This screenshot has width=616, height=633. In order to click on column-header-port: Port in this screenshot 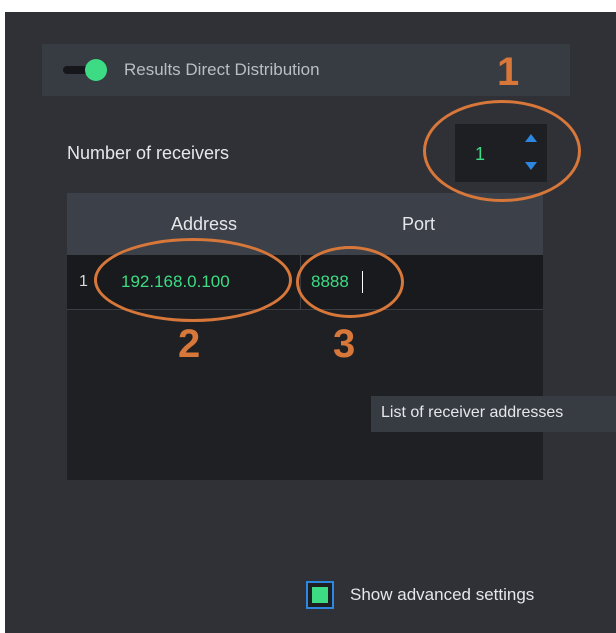, I will do `click(418, 224)`.